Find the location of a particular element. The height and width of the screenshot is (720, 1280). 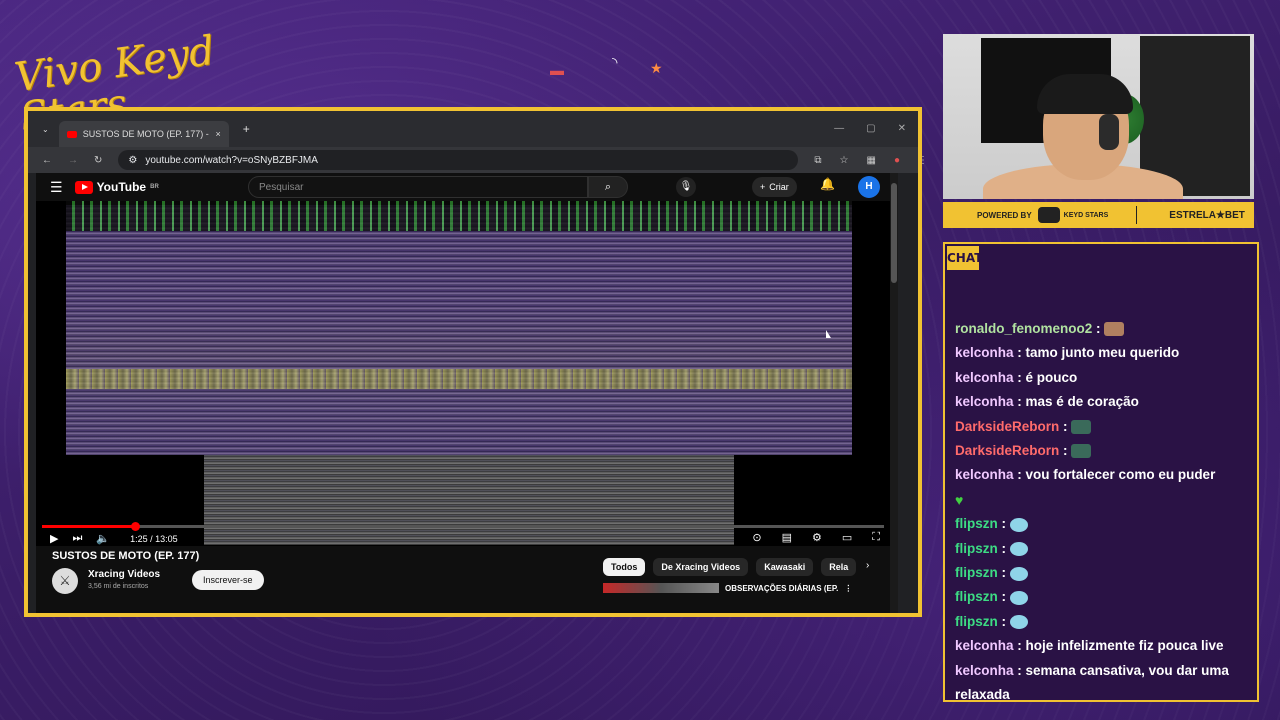

fullscreen-icon: ⛶ is located at coordinates (876, 537).